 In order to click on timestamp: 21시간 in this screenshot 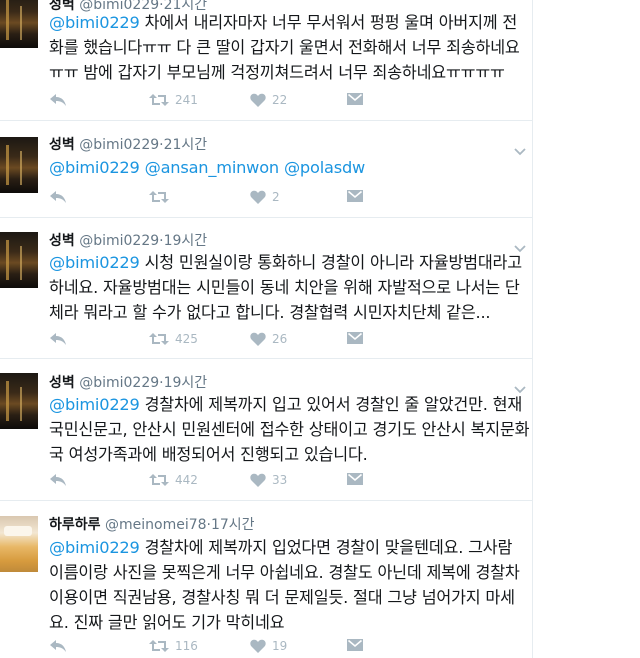, I will do `click(186, 145)`.